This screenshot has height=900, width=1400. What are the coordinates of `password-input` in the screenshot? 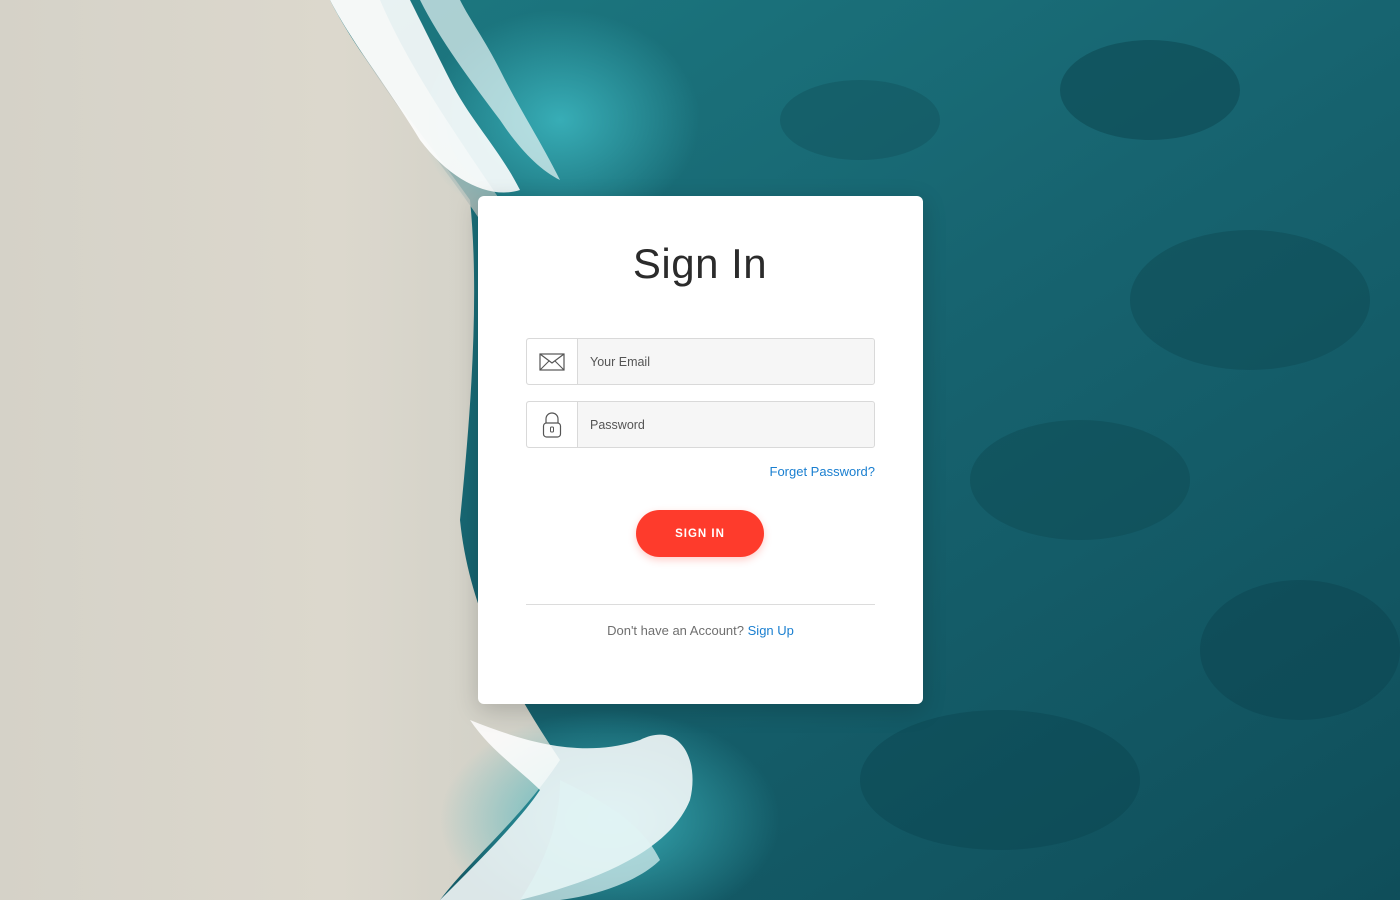 It's located at (726, 424).